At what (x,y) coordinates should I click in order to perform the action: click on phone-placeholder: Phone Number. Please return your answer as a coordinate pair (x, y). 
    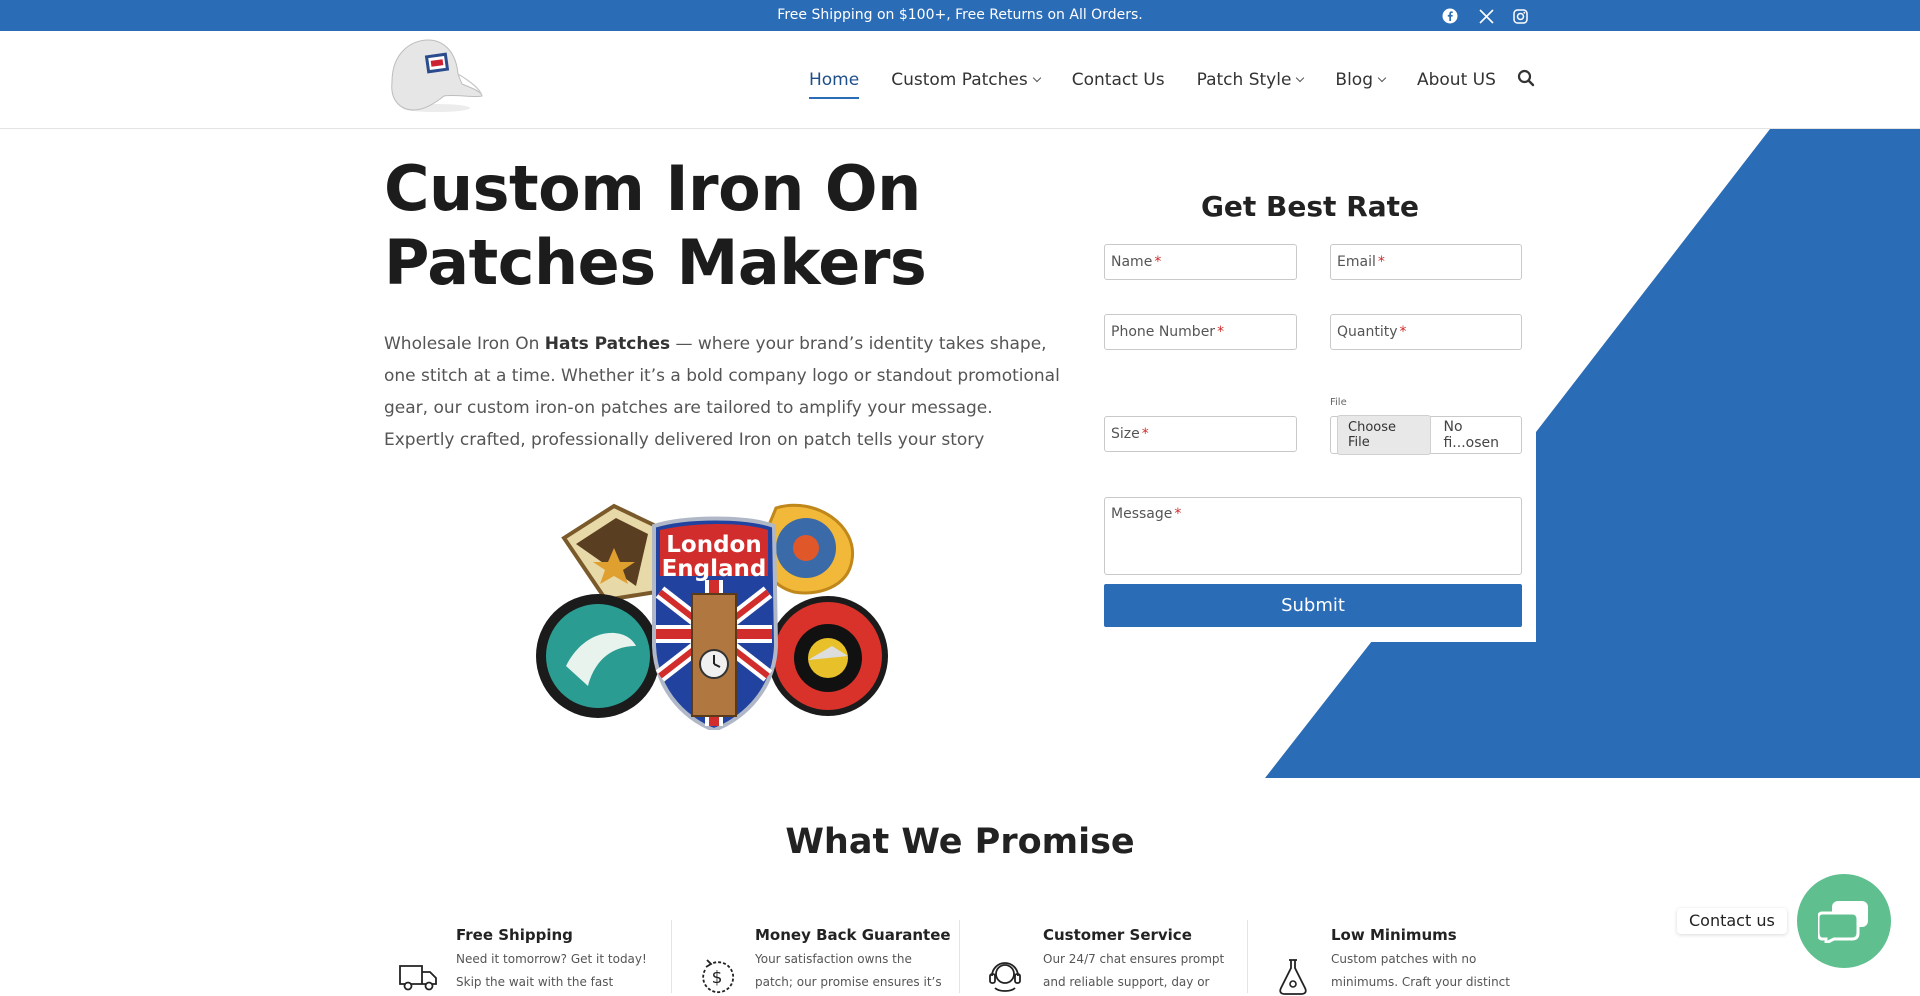
    Looking at the image, I should click on (1163, 332).